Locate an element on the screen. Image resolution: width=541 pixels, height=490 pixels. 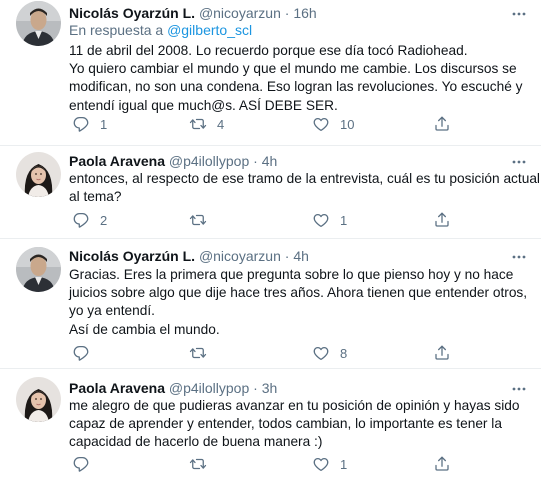
retweet-count: 4 is located at coordinates (221, 124).